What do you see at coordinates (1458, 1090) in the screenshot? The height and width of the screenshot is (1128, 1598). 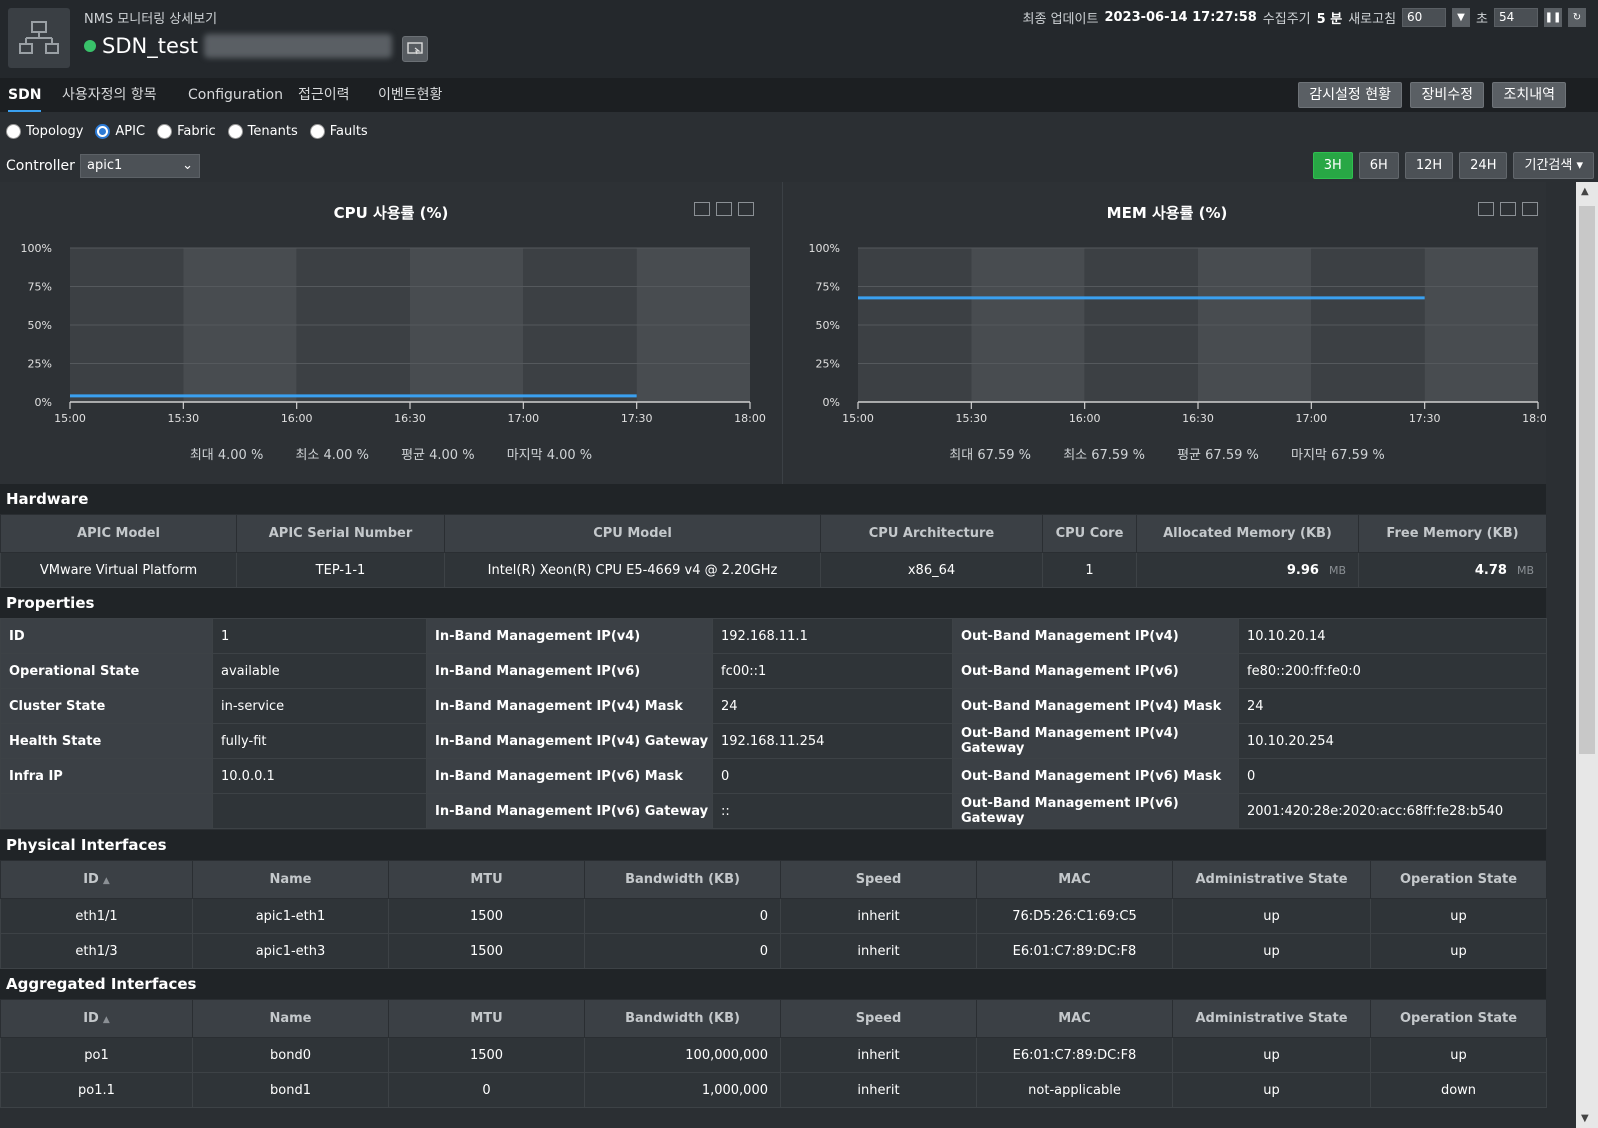 I see `table-cell: down` at bounding box center [1458, 1090].